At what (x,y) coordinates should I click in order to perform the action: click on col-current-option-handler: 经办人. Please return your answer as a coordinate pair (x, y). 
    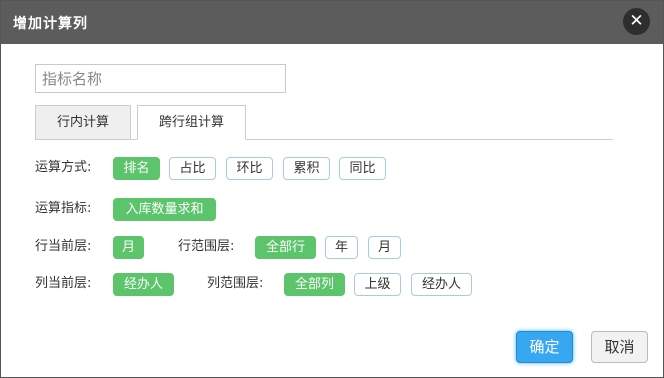
    Looking at the image, I should click on (143, 284).